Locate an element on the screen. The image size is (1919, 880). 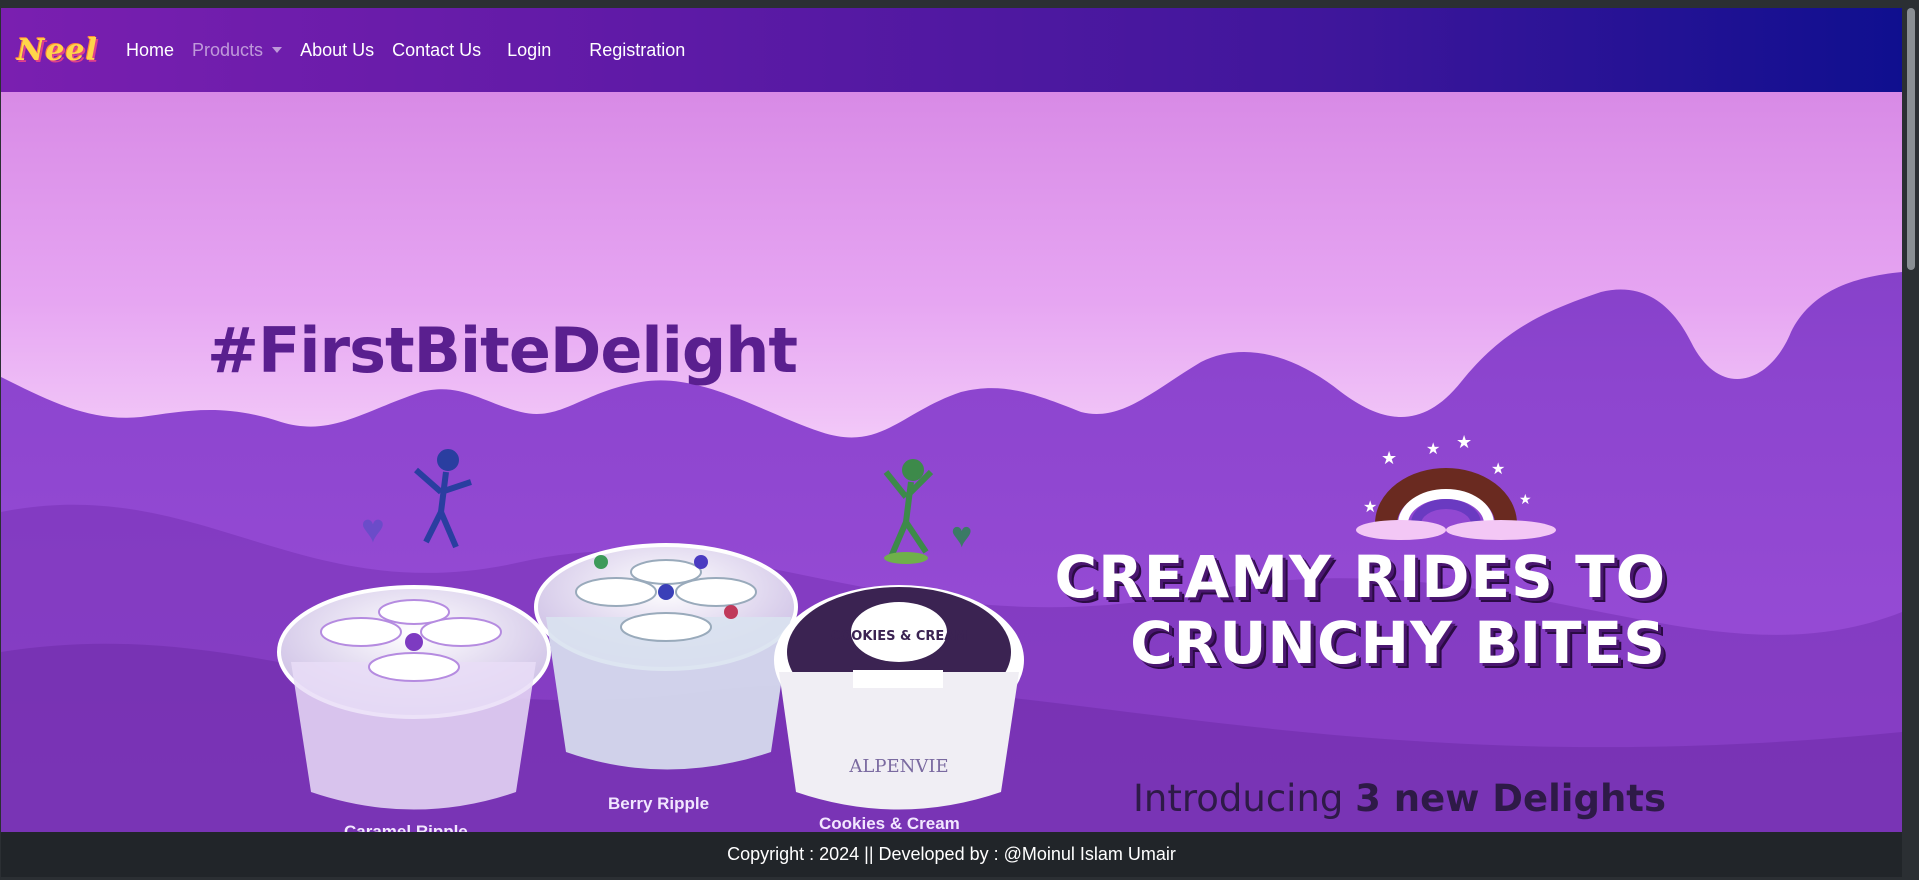
nav-contact-link: Contact Us is located at coordinates (436, 50).